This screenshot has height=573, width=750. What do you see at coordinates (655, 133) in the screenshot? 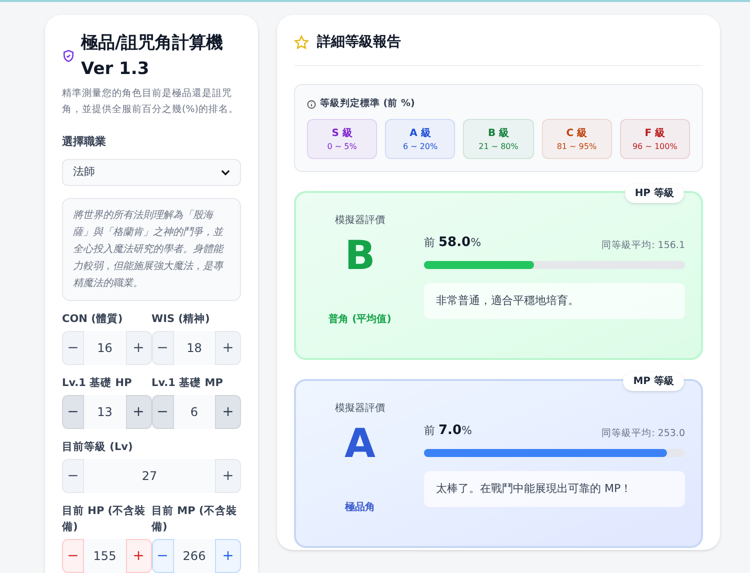
I see `grade-name: F 級` at bounding box center [655, 133].